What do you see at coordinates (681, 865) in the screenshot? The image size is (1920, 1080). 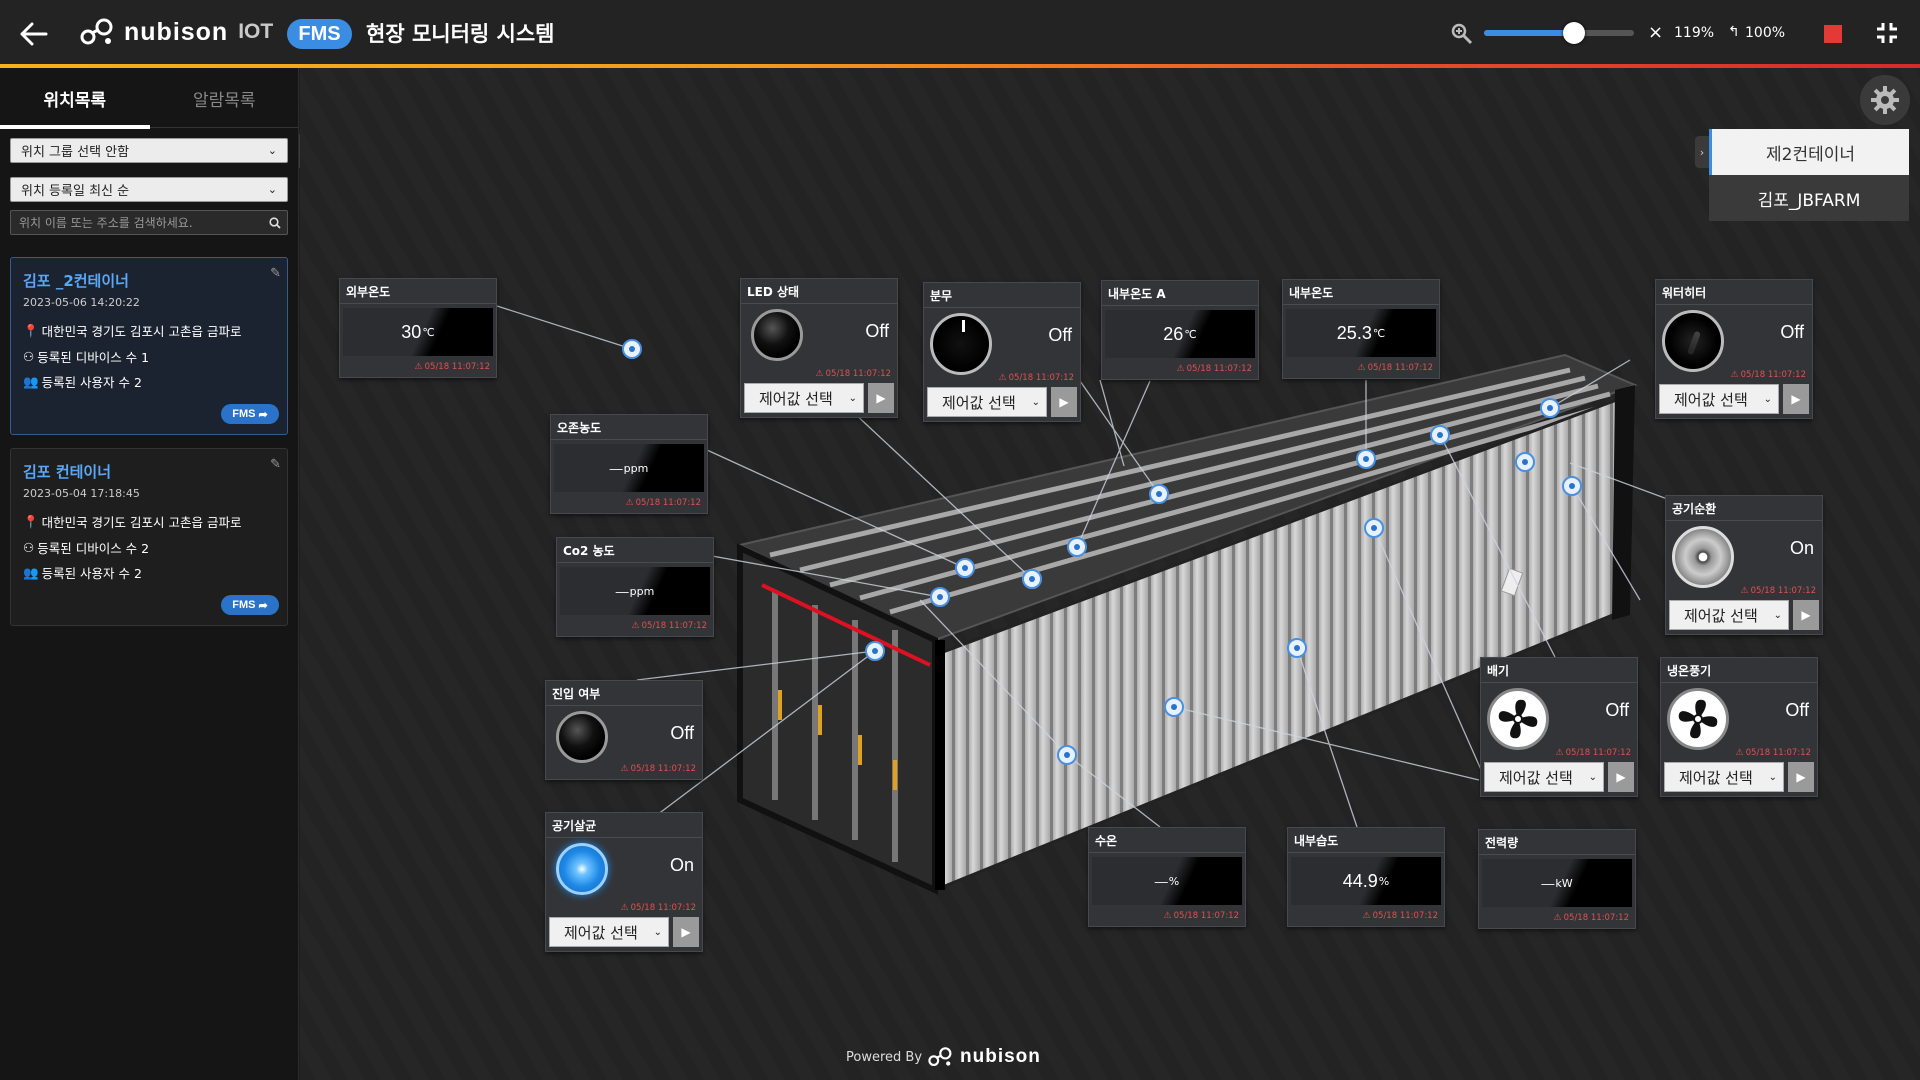 I see `widget-state: On` at bounding box center [681, 865].